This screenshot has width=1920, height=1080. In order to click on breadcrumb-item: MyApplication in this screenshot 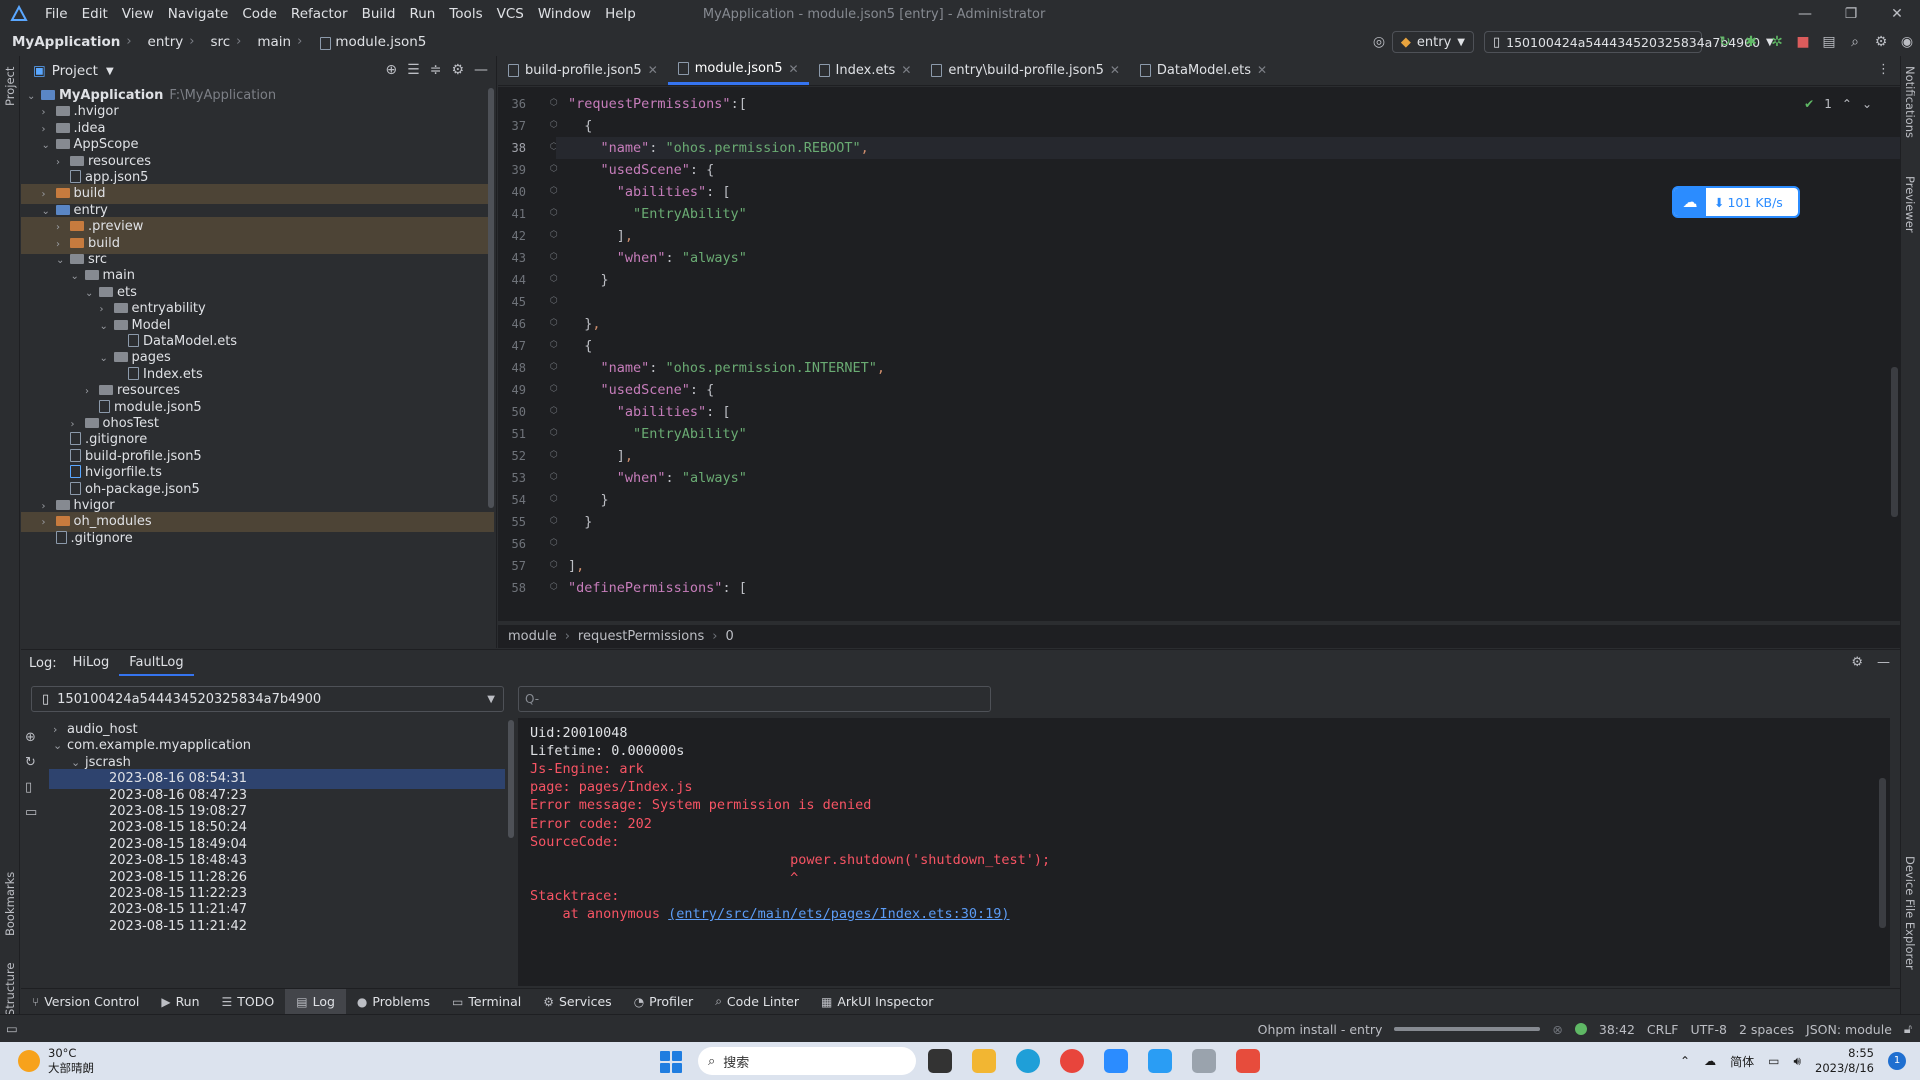, I will do `click(60, 42)`.